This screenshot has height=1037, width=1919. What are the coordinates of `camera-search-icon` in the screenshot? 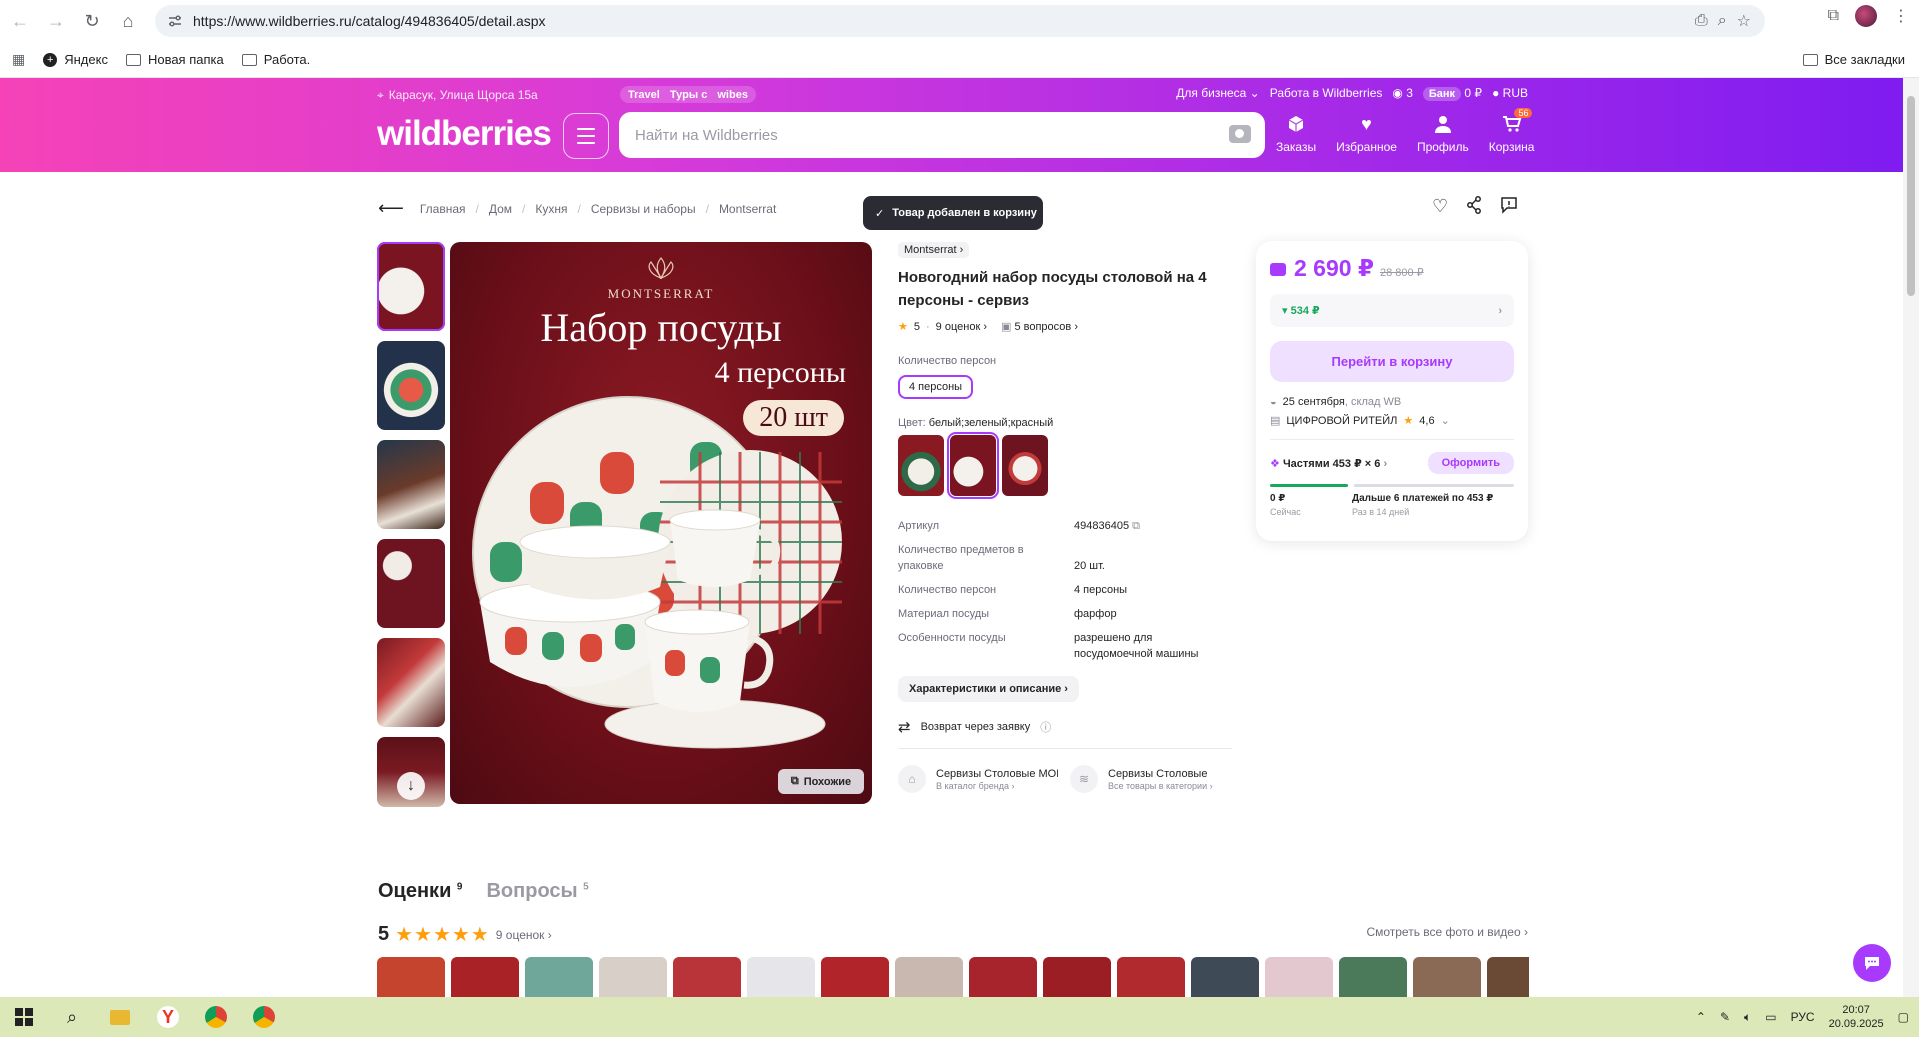 It's located at (1240, 134).